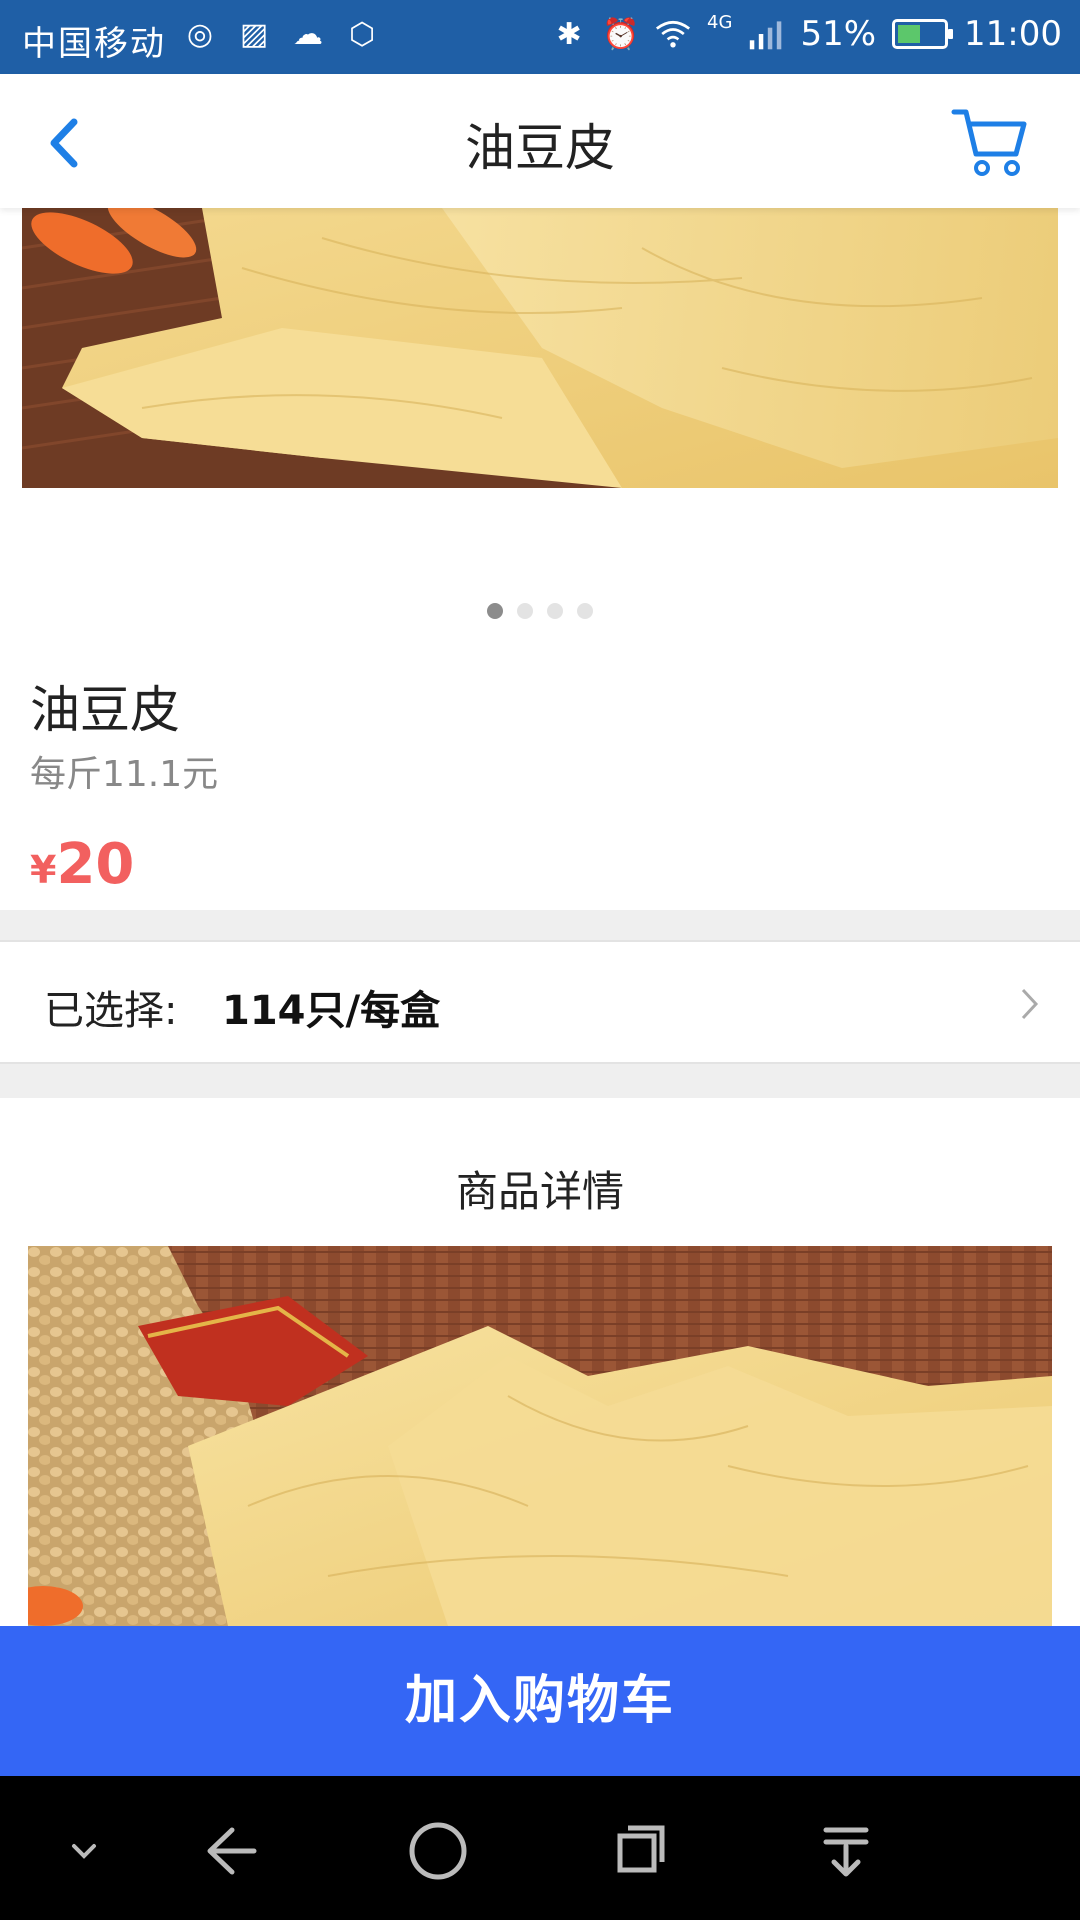 The image size is (1080, 1920). What do you see at coordinates (540, 1002) in the screenshot?
I see `spec-selection-row: 已选择: 114只/每盒` at bounding box center [540, 1002].